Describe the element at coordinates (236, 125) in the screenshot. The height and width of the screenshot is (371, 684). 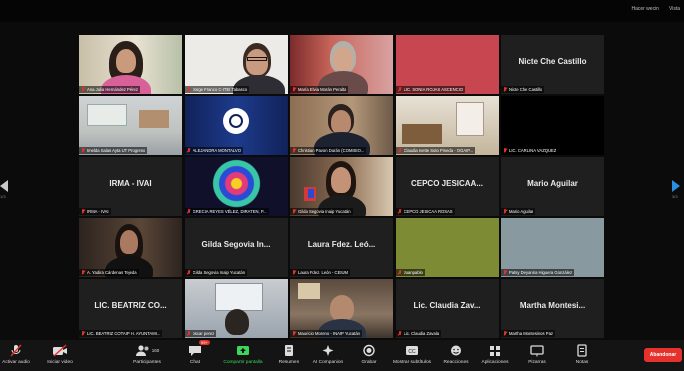
I see `participant-tile: ALEJANDRA MONTALVO` at that location.